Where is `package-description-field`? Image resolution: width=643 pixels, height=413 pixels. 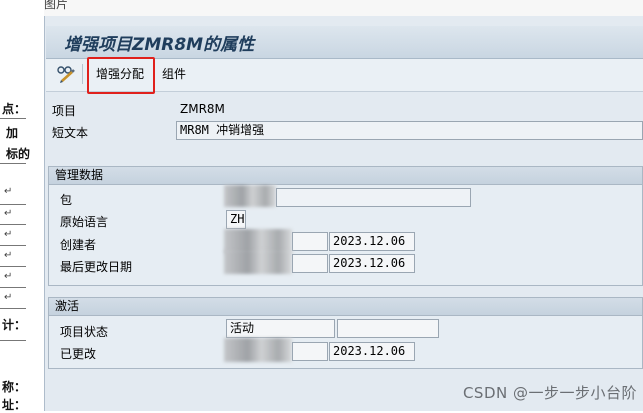
package-description-field is located at coordinates (373, 197).